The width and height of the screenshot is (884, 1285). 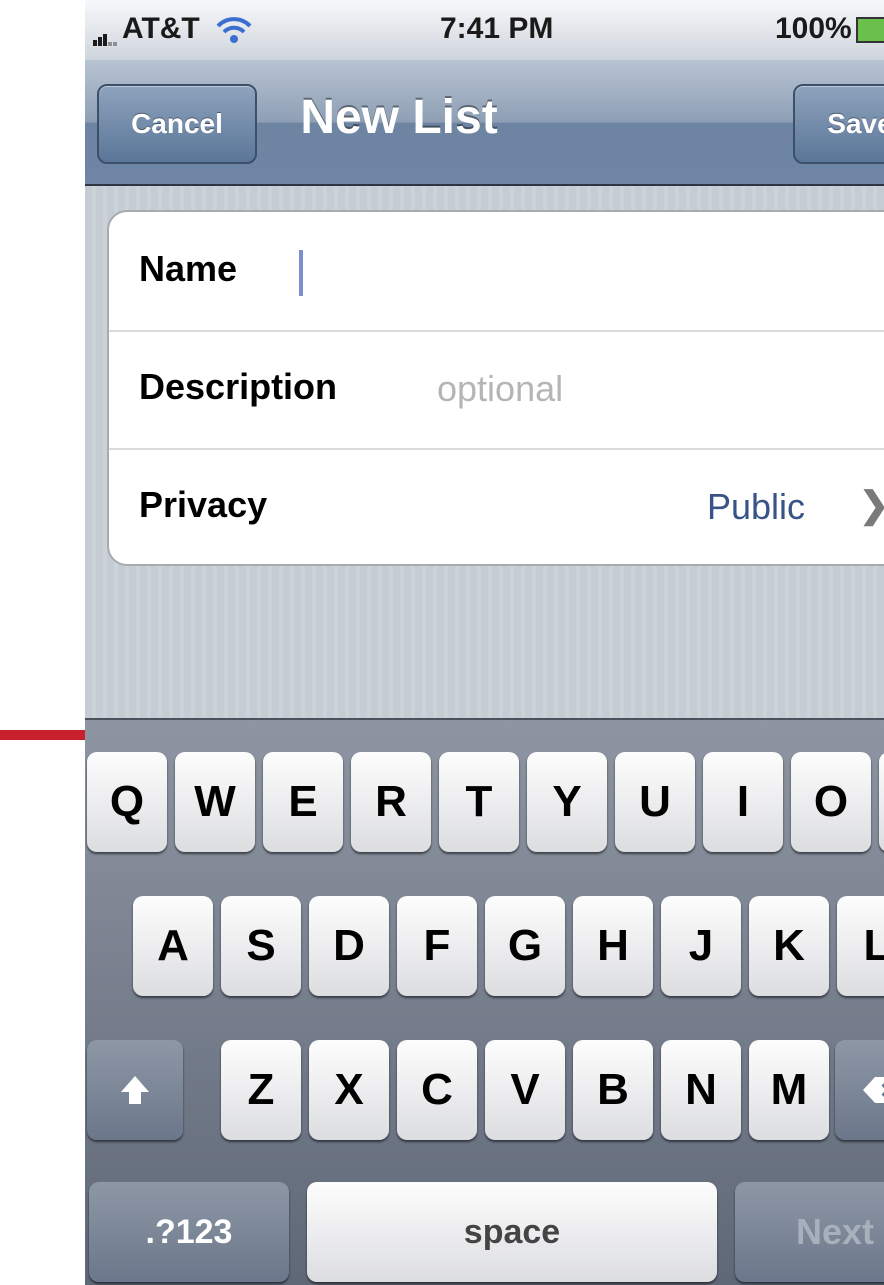 What do you see at coordinates (701, 1090) in the screenshot?
I see `key-n: N` at bounding box center [701, 1090].